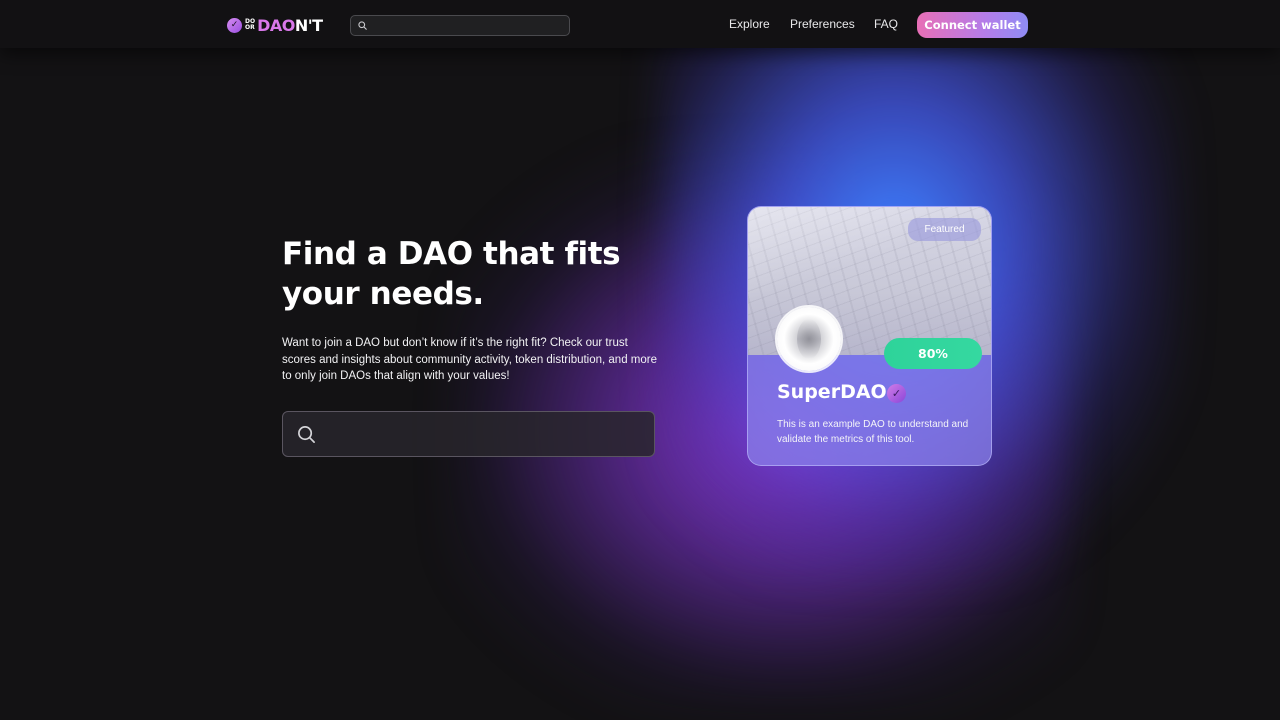 The image size is (1280, 720). Describe the element at coordinates (896, 393) in the screenshot. I see `verified-icon: ✓` at that location.